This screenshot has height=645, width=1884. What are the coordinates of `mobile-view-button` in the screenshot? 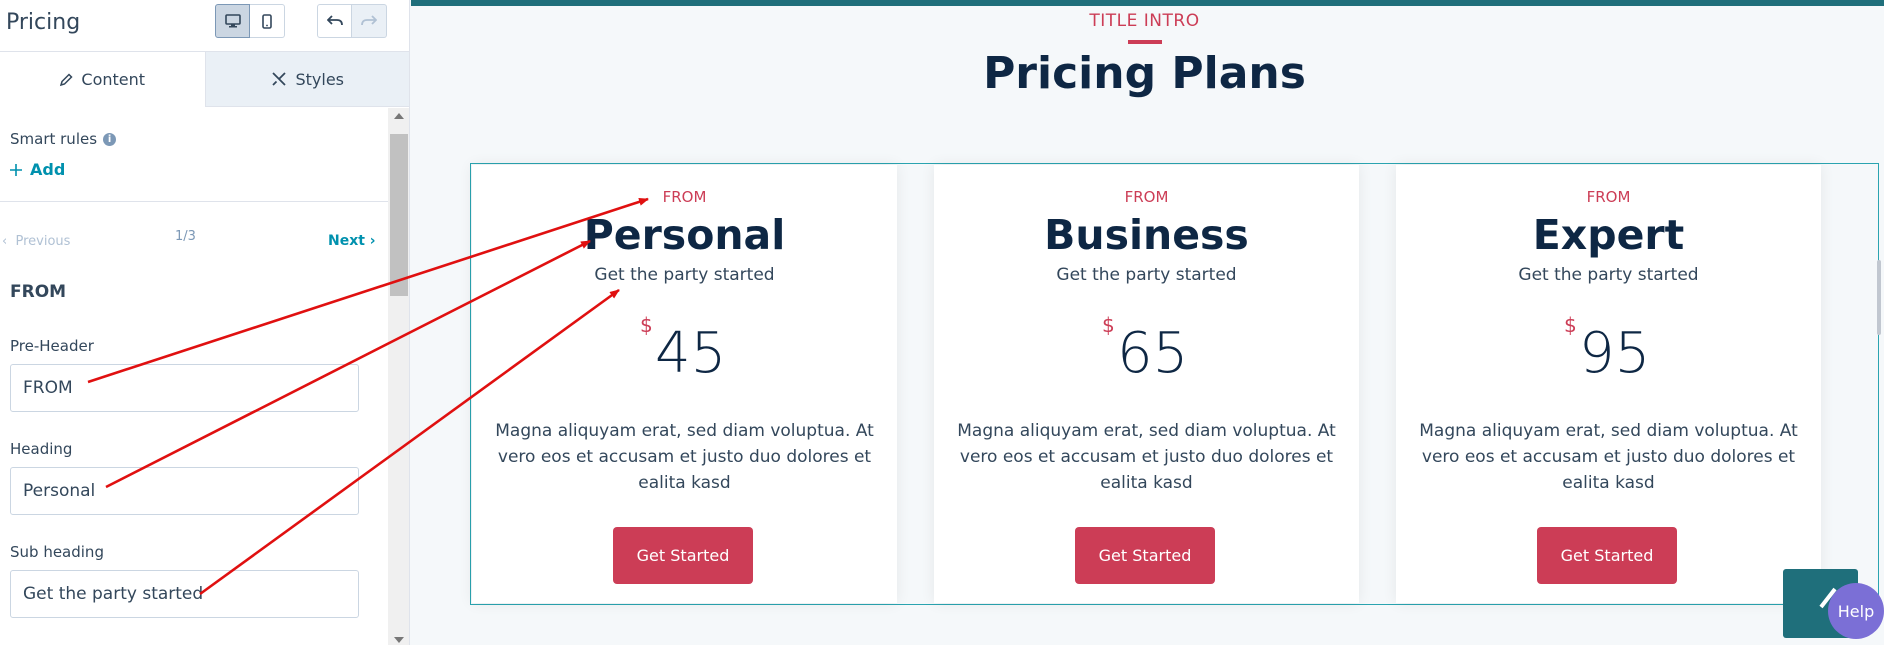 It's located at (267, 21).